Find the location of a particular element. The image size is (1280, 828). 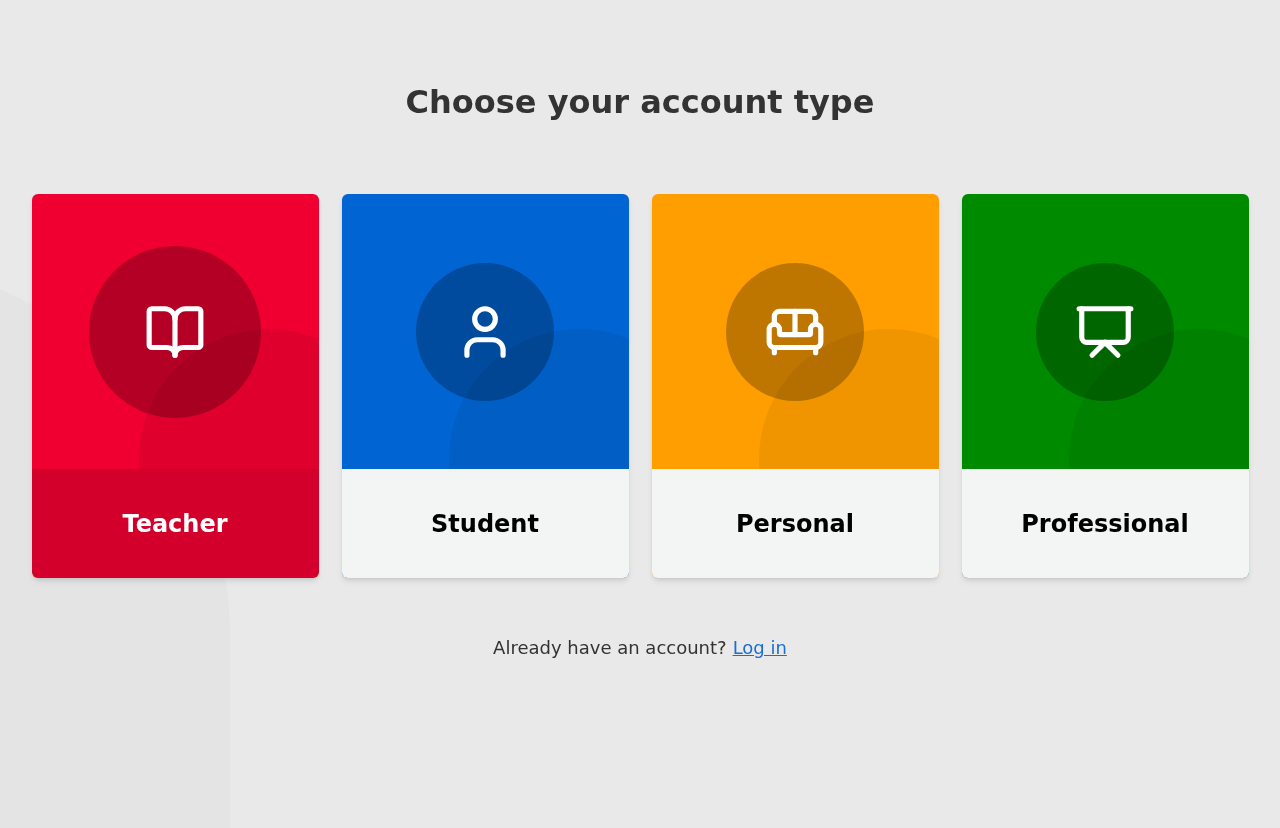

card-label: Professional is located at coordinates (1105, 523).